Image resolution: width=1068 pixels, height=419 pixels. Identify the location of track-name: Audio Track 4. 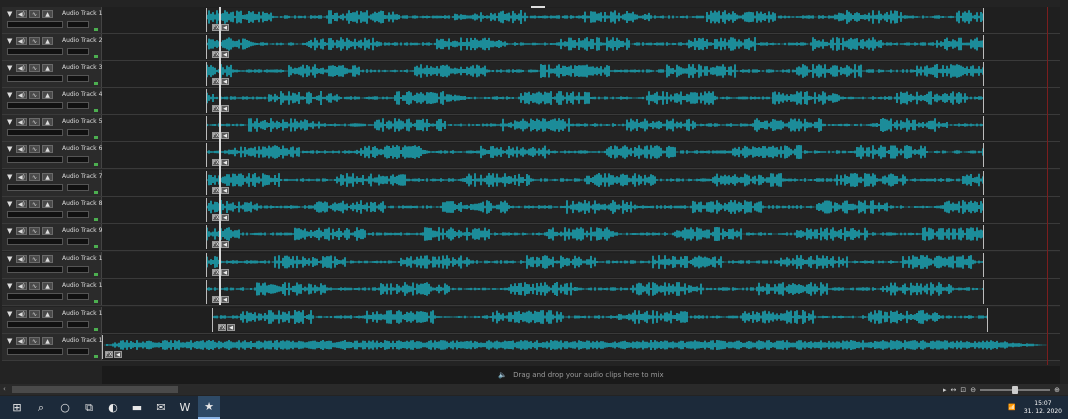
(82, 94).